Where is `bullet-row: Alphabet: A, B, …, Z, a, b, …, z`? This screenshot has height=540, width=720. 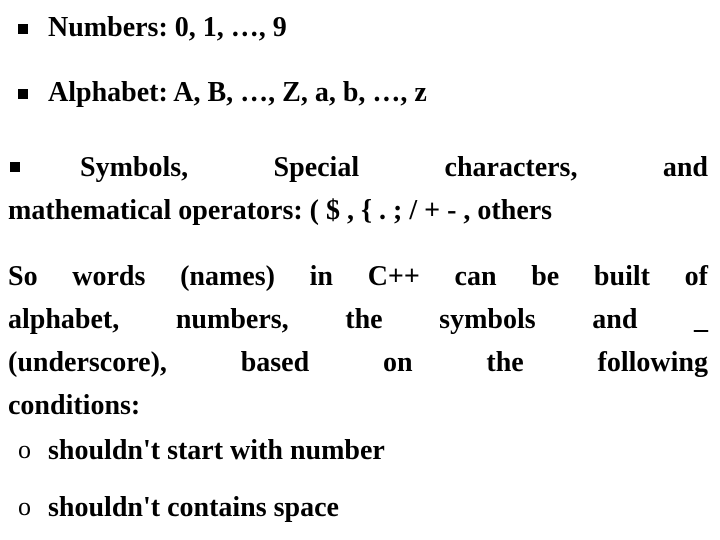 bullet-row: Alphabet: A, B, …, Z, a, b, …, z is located at coordinates (357, 93).